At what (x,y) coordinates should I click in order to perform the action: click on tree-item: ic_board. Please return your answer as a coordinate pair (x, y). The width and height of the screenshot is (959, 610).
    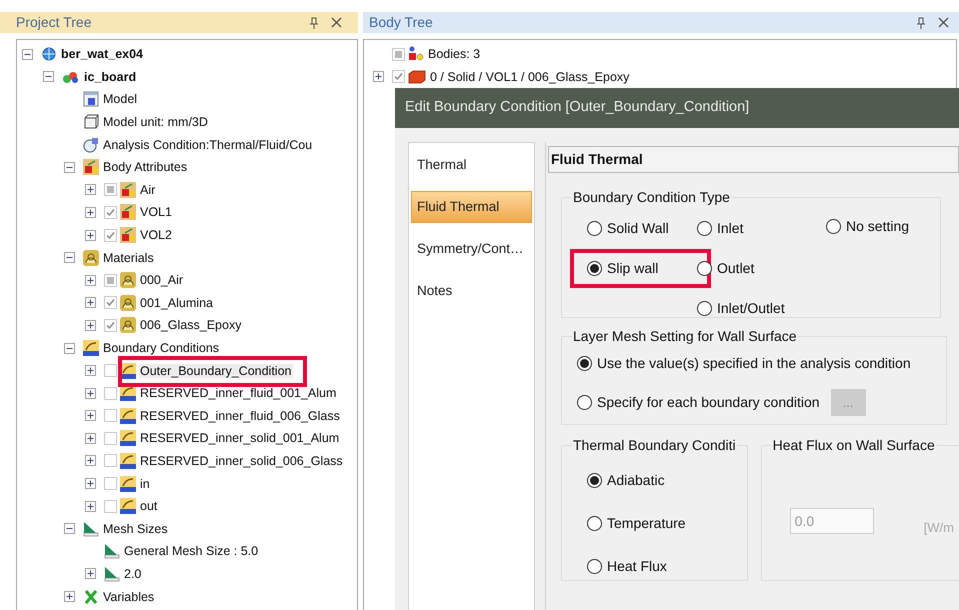
    Looking at the image, I should click on (110, 77).